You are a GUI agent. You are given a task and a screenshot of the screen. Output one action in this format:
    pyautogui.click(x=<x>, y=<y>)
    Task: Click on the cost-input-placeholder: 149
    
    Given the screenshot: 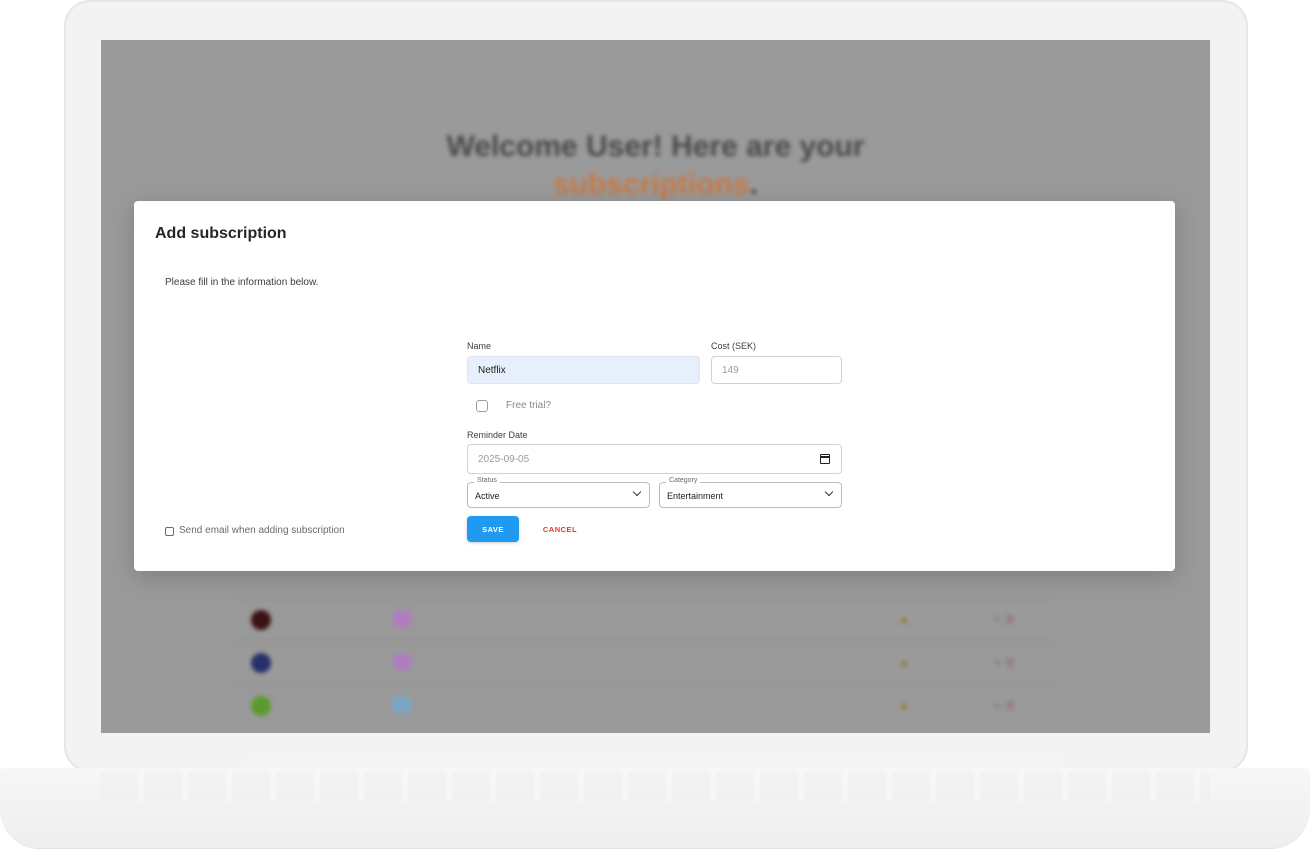 What is the action you would take?
    pyautogui.click(x=730, y=370)
    